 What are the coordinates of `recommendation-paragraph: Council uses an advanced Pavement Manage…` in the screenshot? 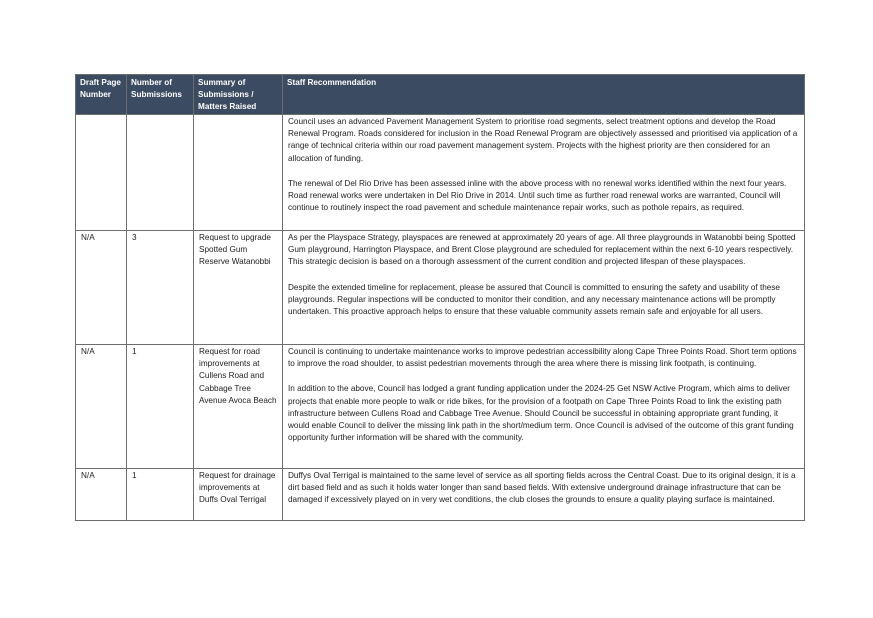 It's located at (543, 140).